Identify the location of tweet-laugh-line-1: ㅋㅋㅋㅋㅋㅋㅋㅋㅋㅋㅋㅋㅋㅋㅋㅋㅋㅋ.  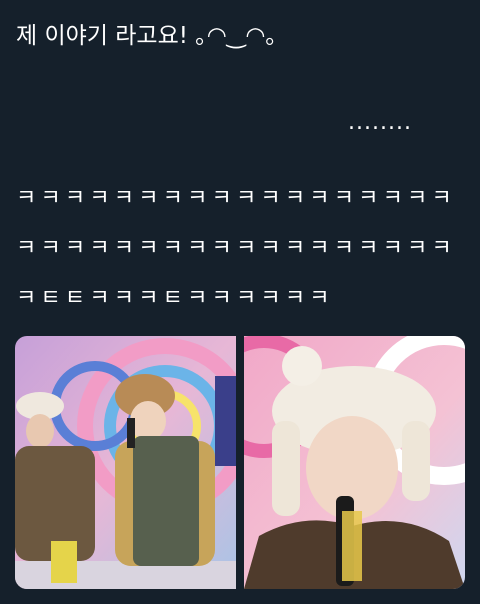
(236, 198).